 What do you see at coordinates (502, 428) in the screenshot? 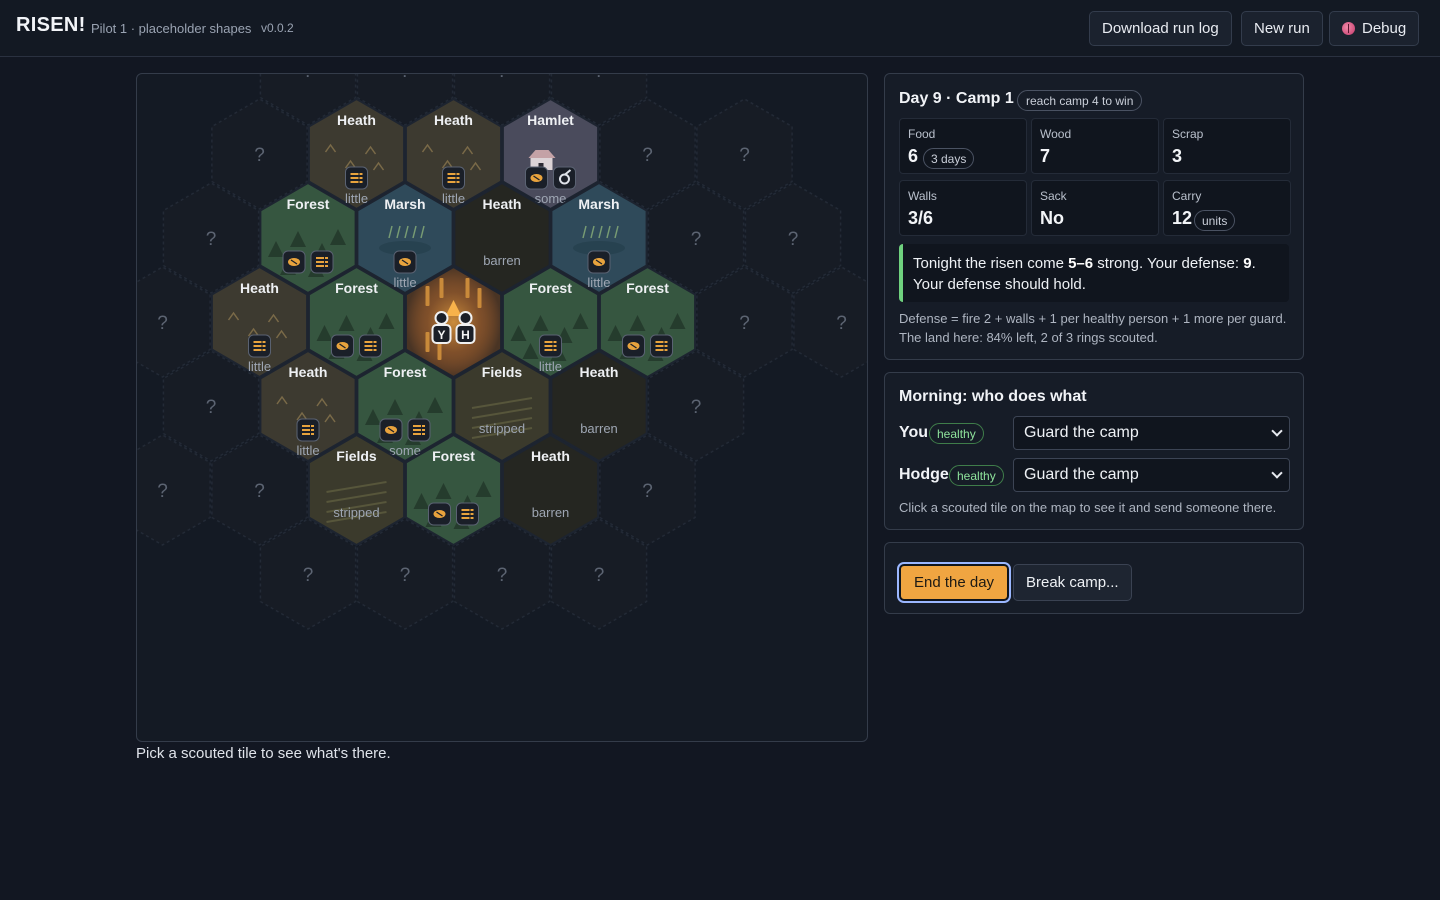
I see `tile-yield: stripped` at bounding box center [502, 428].